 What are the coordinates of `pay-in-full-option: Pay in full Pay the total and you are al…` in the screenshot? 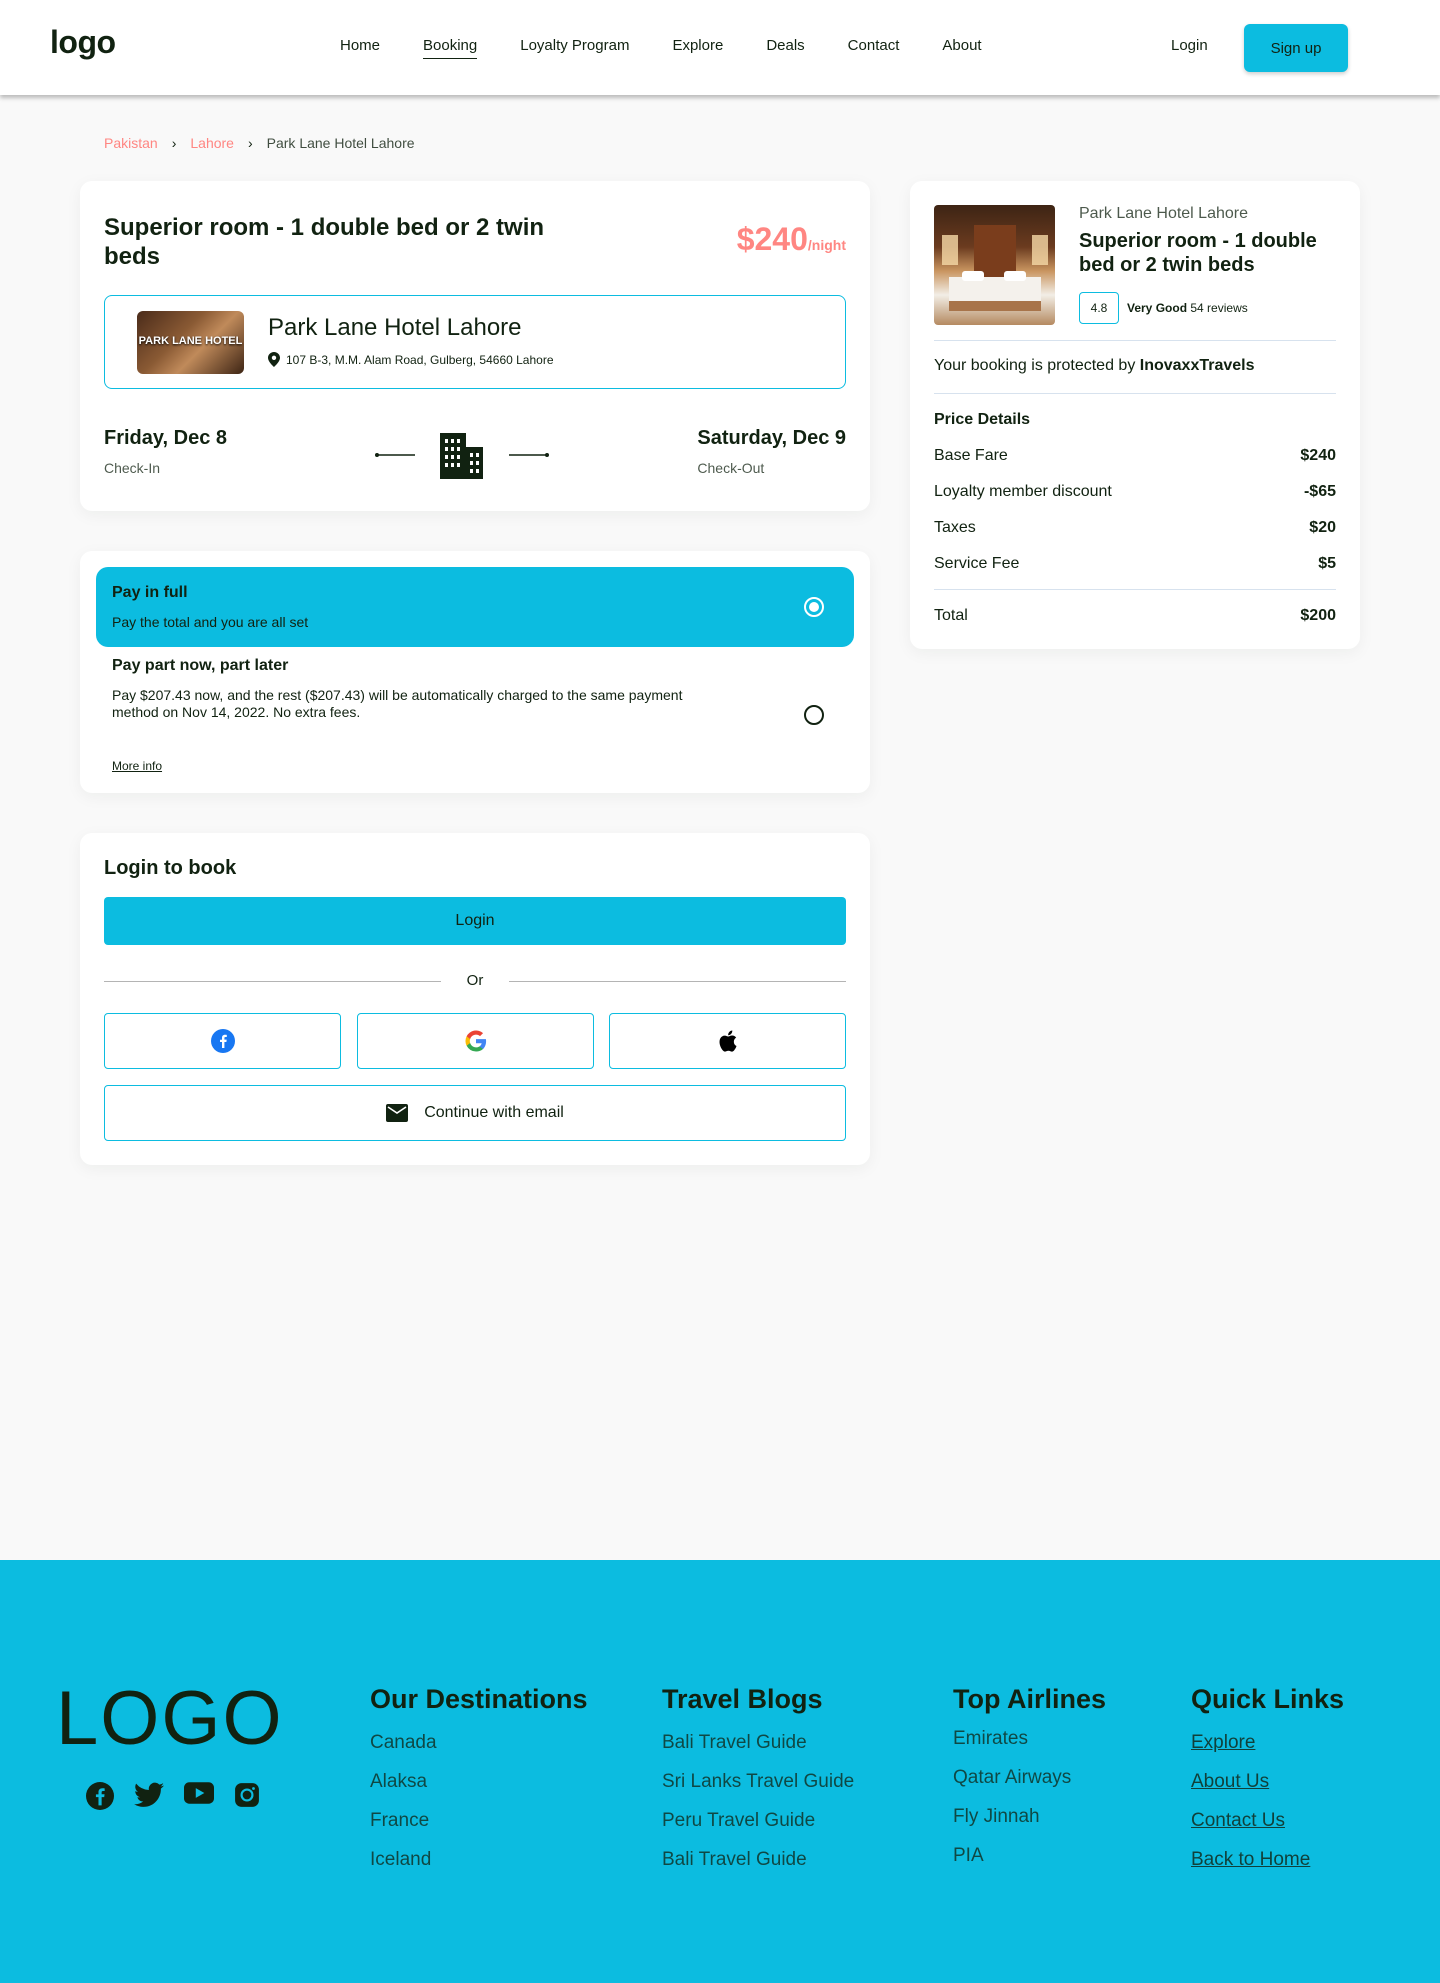 It's located at (475, 607).